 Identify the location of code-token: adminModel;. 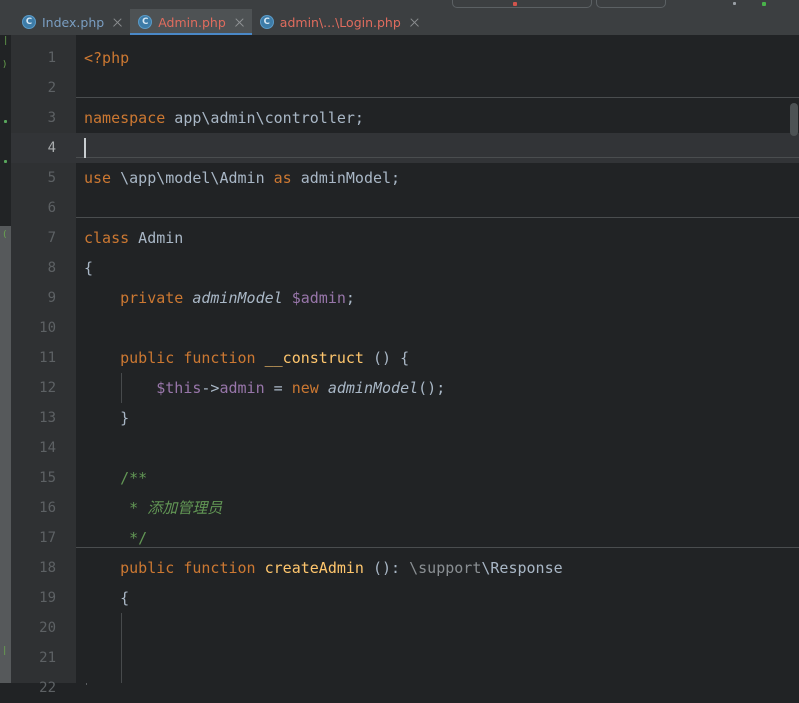
(346, 178).